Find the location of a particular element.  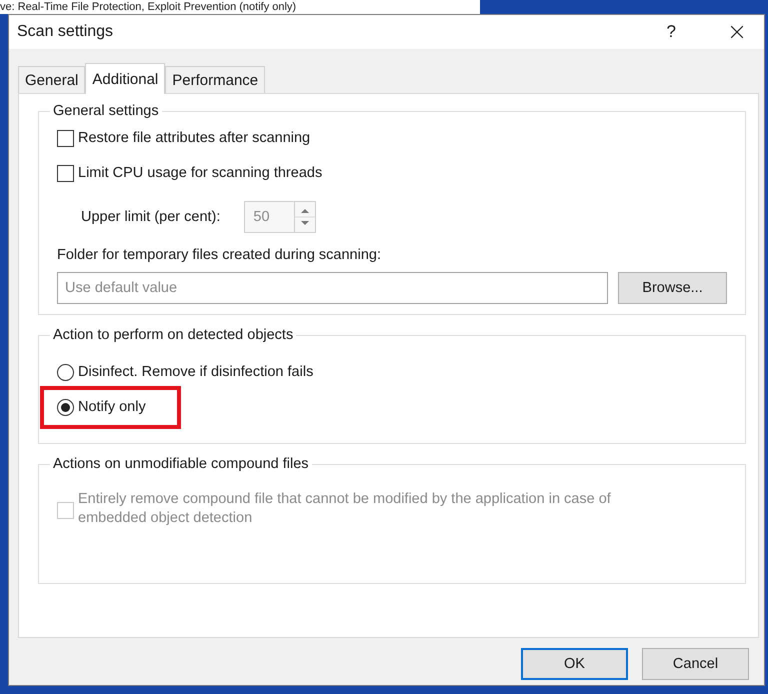

tab: General is located at coordinates (52, 79).